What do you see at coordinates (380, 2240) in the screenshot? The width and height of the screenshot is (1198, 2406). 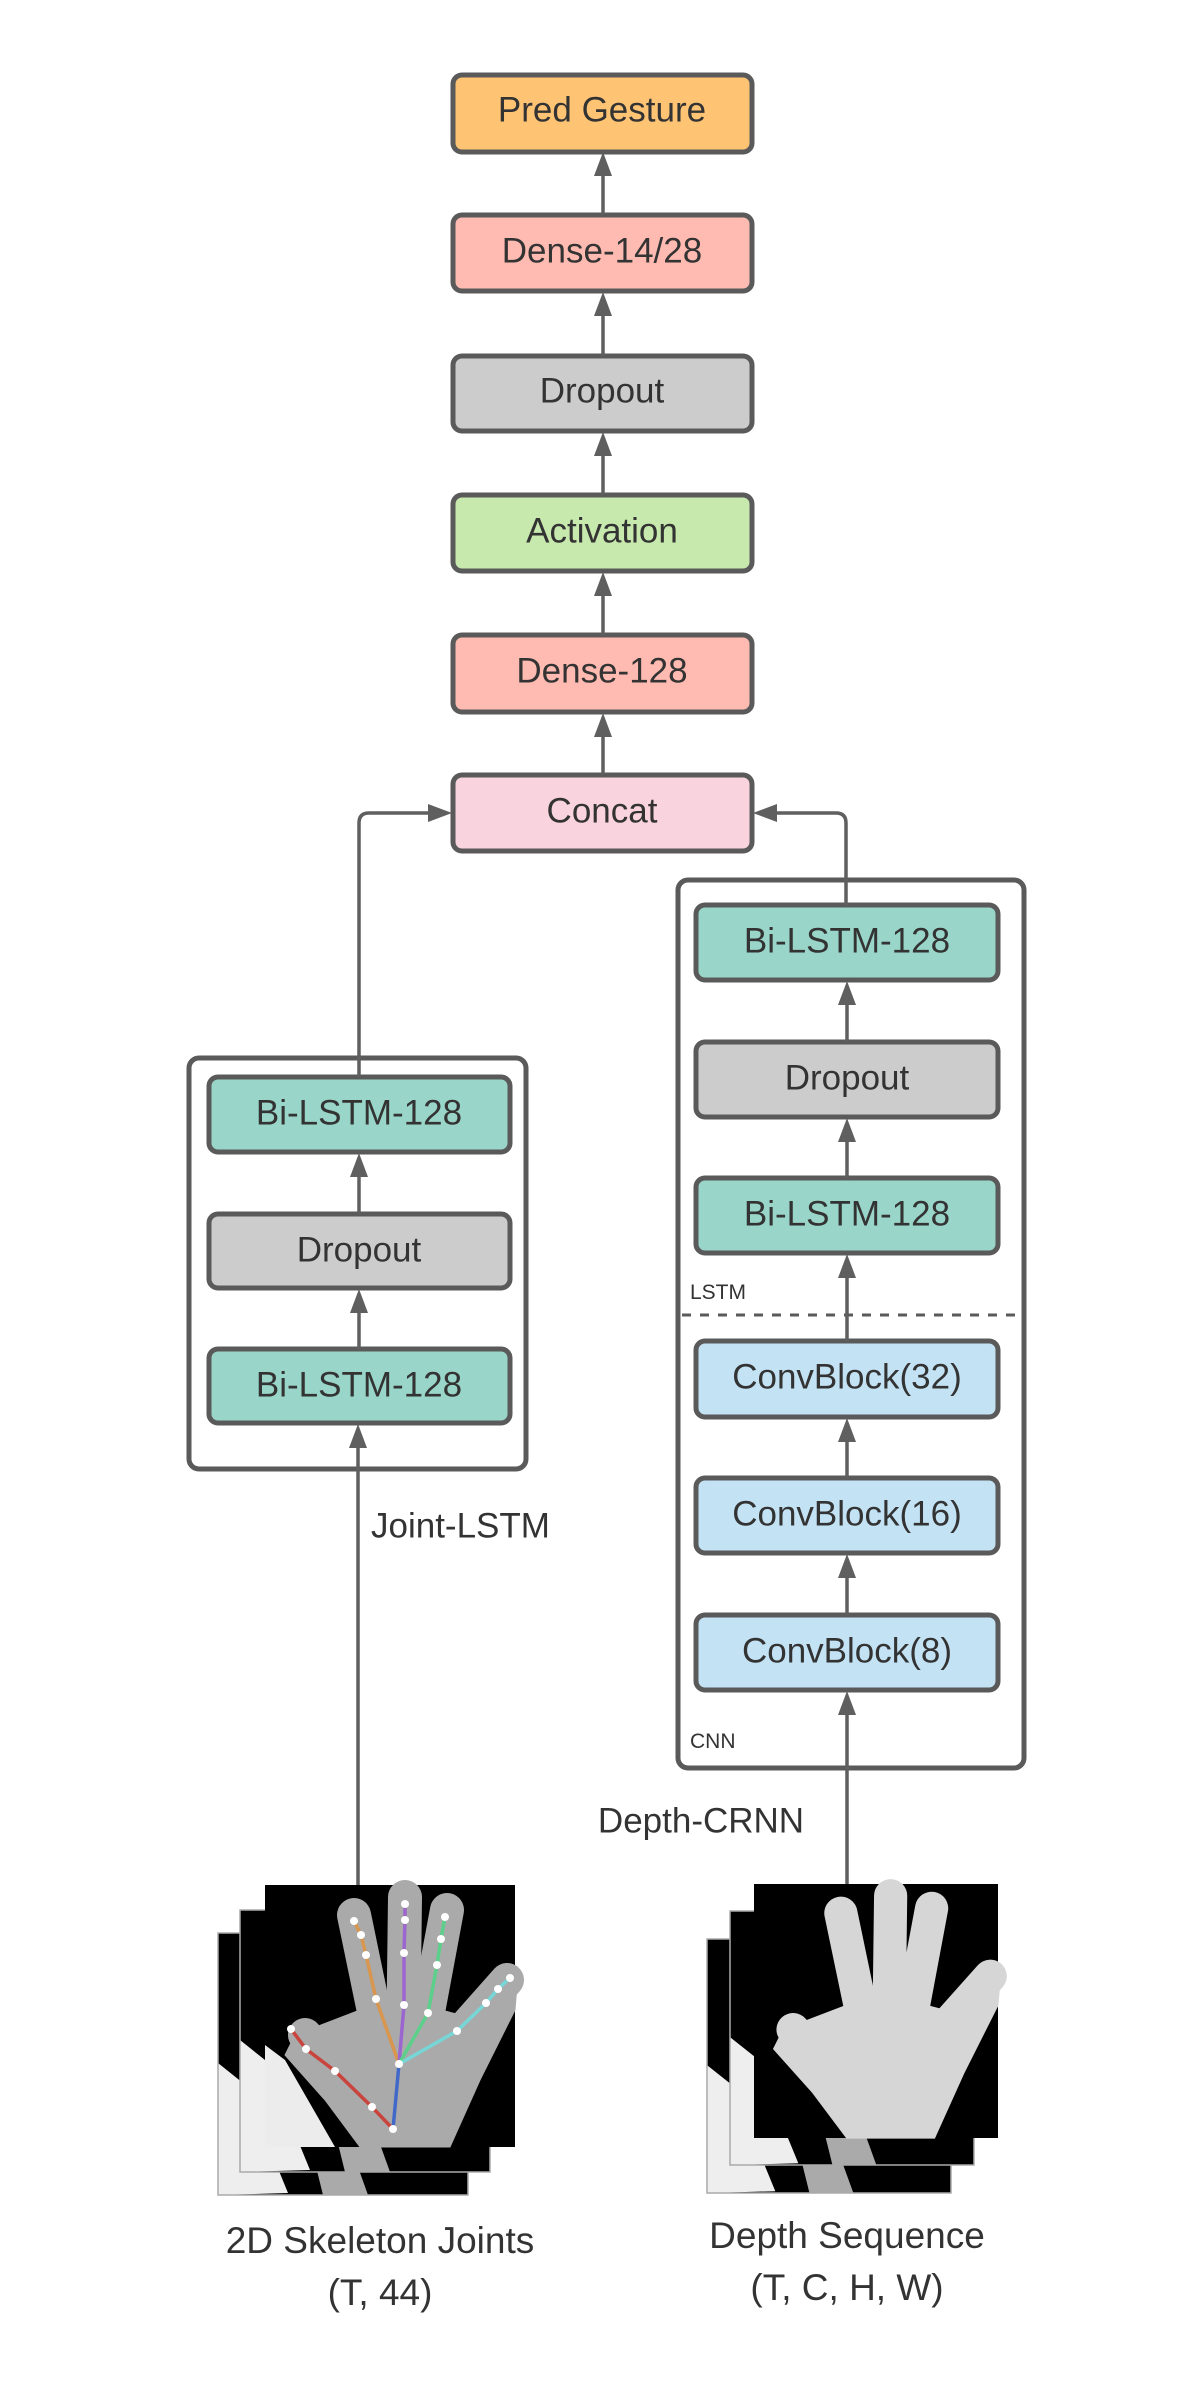 I see `skeleton-input-label: 2D Skeleton Joints` at bounding box center [380, 2240].